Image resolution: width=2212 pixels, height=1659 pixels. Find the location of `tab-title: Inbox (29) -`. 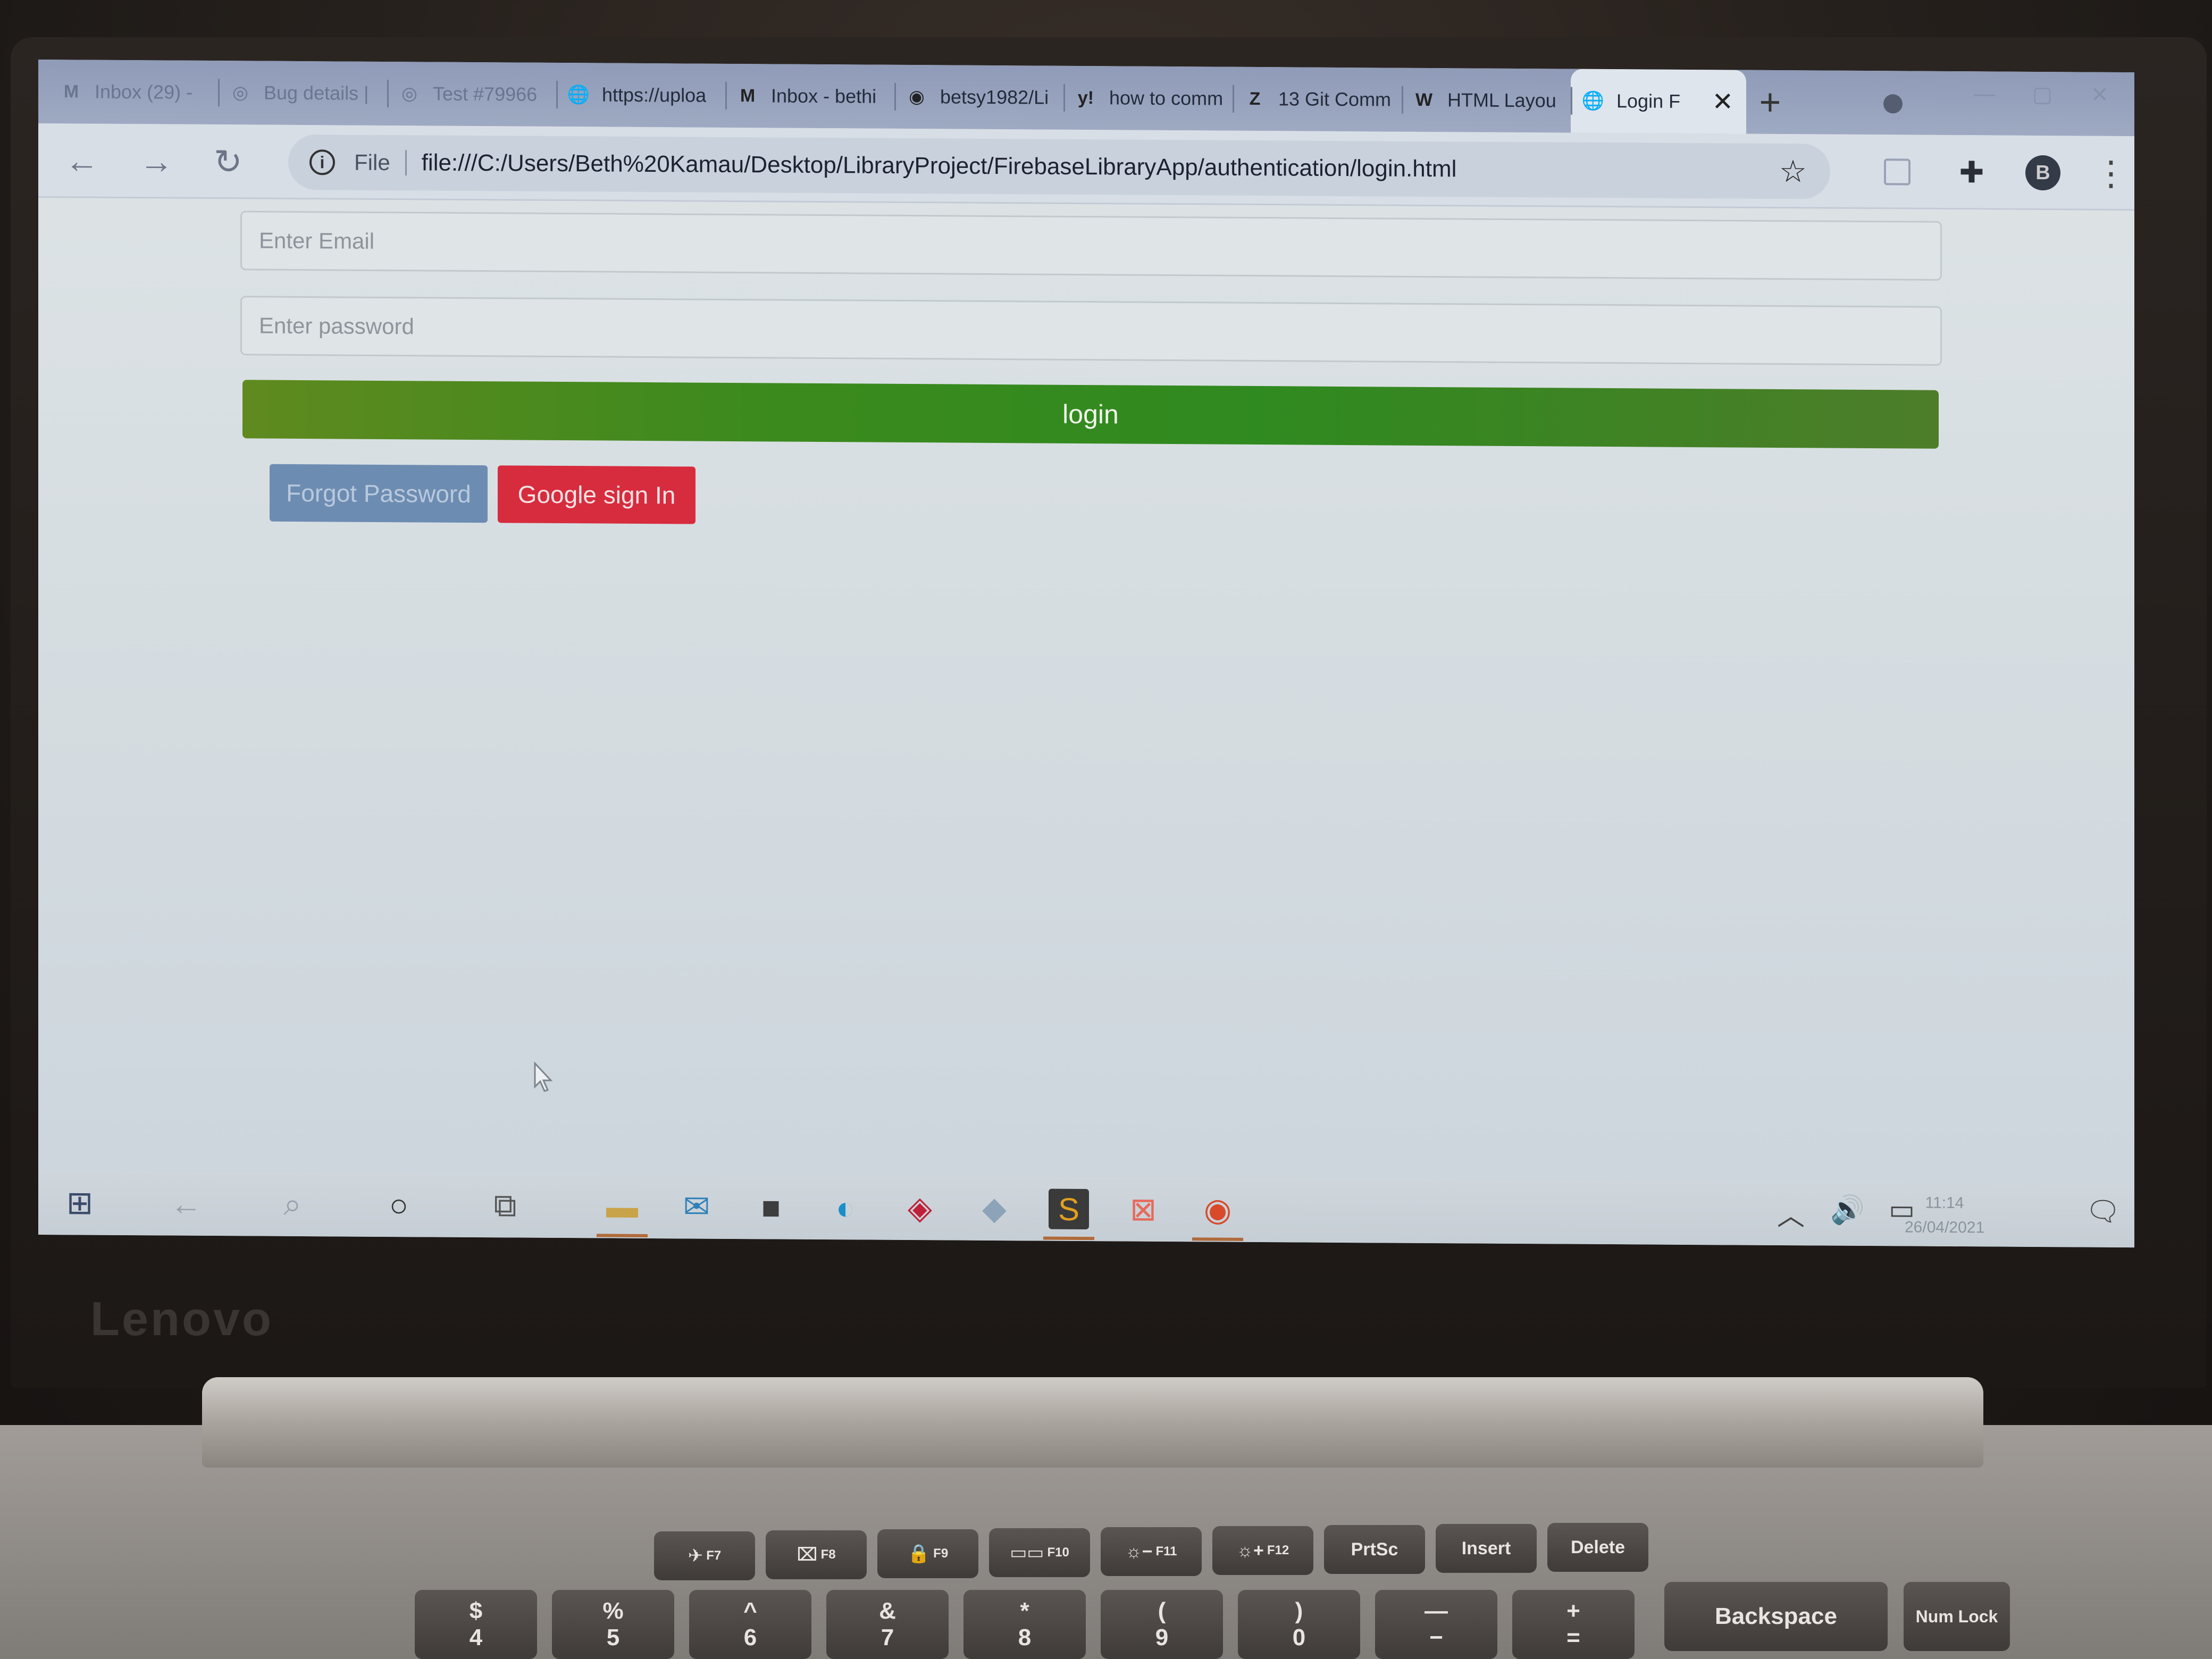

tab-title: Inbox (29) - is located at coordinates (144, 91).